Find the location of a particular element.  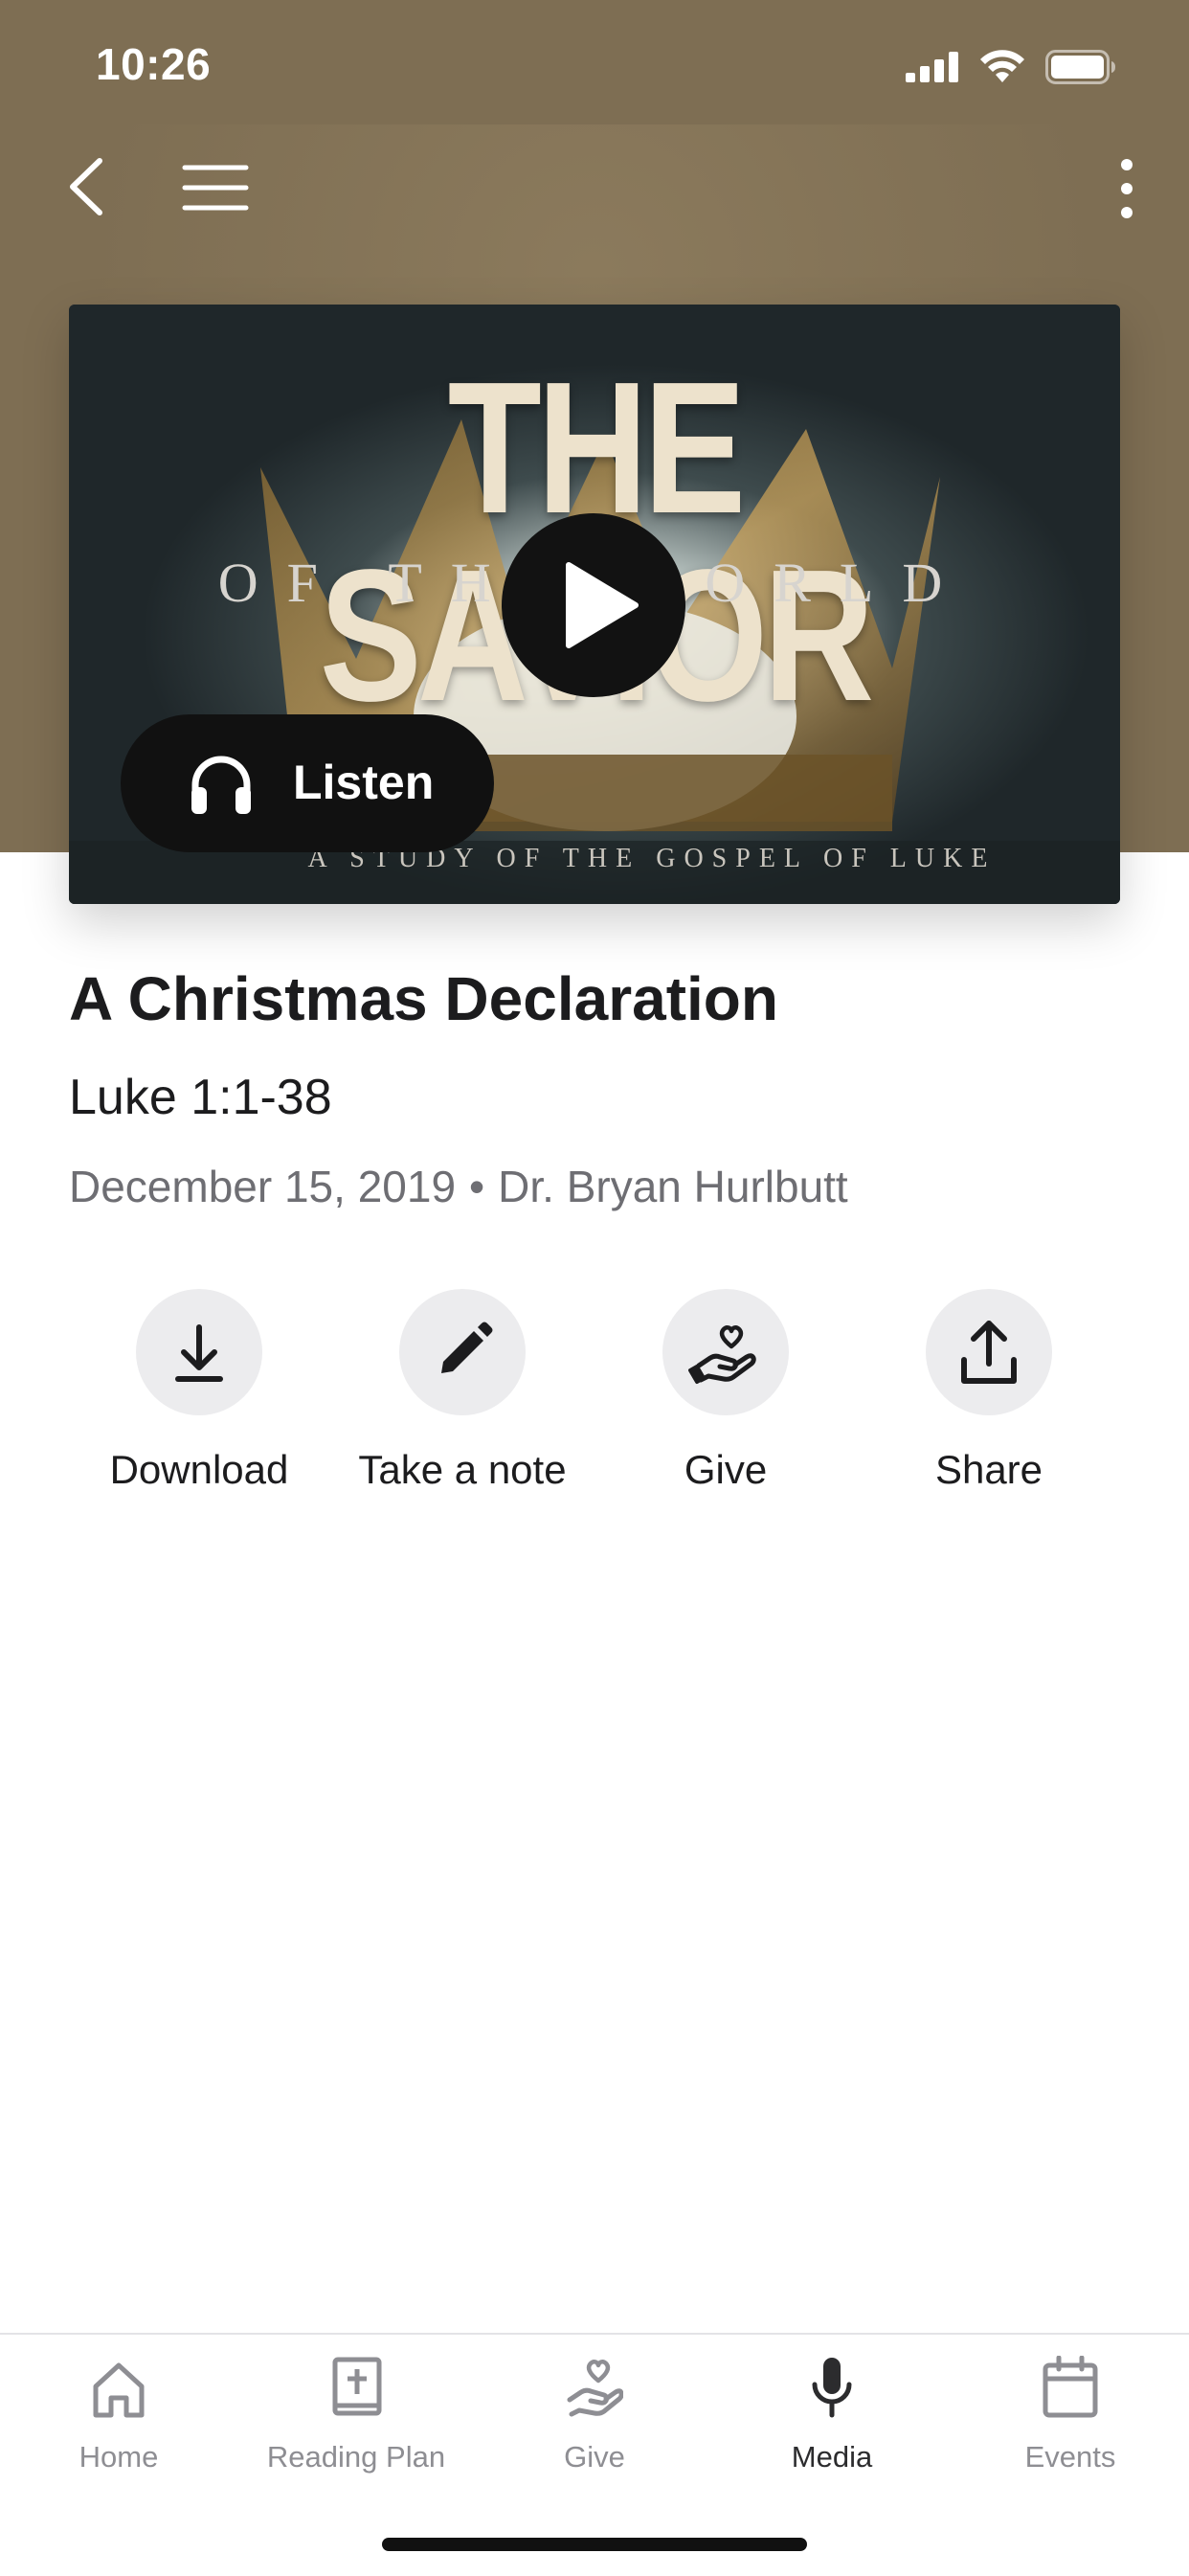

tab-media-label: Media is located at coordinates (832, 2457).